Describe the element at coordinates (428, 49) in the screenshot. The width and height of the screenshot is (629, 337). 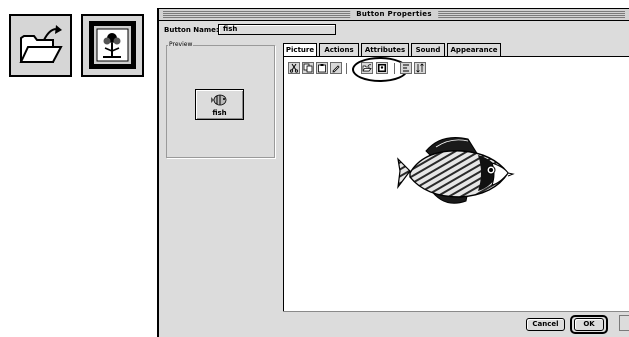
I see `tab-sound: Sound` at that location.